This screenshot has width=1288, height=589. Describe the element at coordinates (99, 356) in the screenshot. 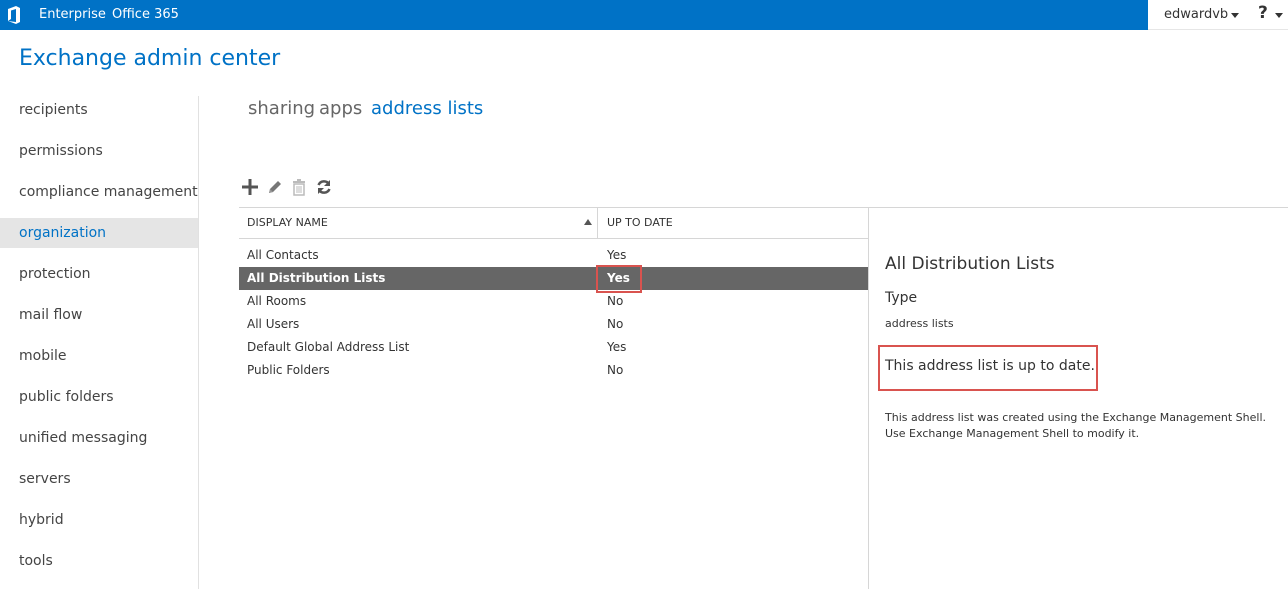

I see `nav-item-mobile: mobile` at that location.